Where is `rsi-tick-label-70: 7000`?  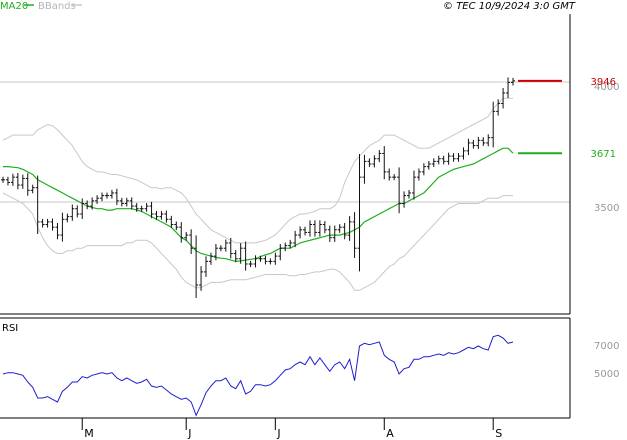
rsi-tick-label-70: 7000 is located at coordinates (606, 346).